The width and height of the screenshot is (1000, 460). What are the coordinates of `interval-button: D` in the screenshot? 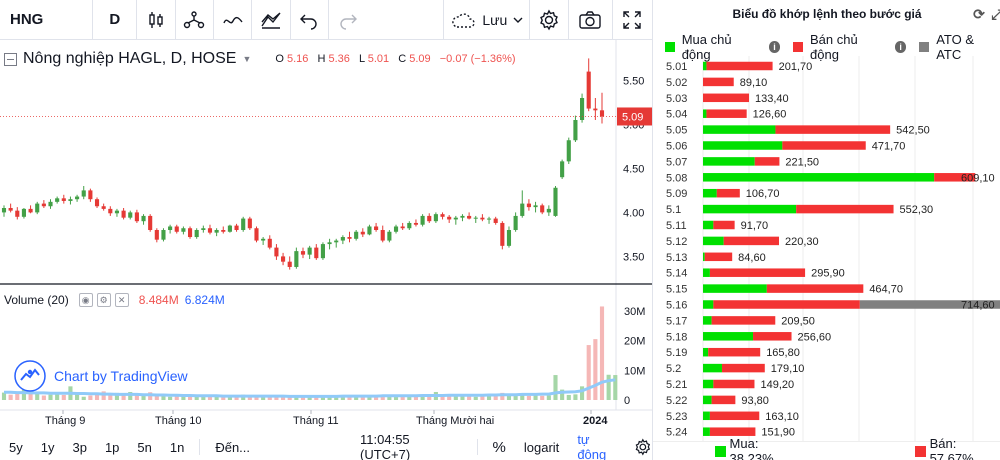 It's located at (114, 20).